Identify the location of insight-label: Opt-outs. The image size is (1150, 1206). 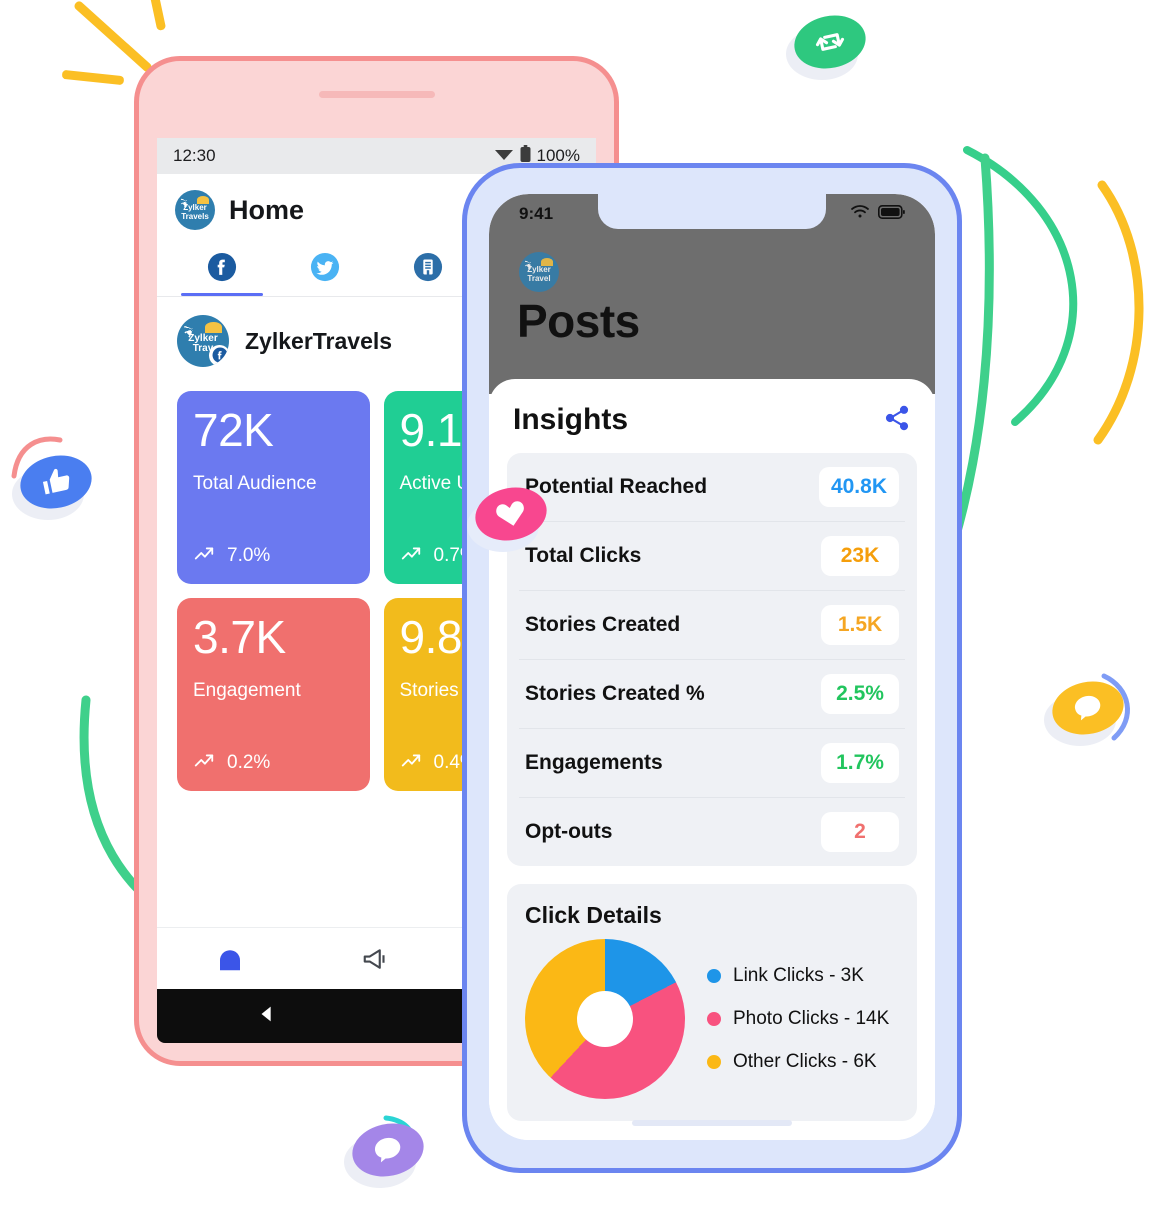
(569, 831).